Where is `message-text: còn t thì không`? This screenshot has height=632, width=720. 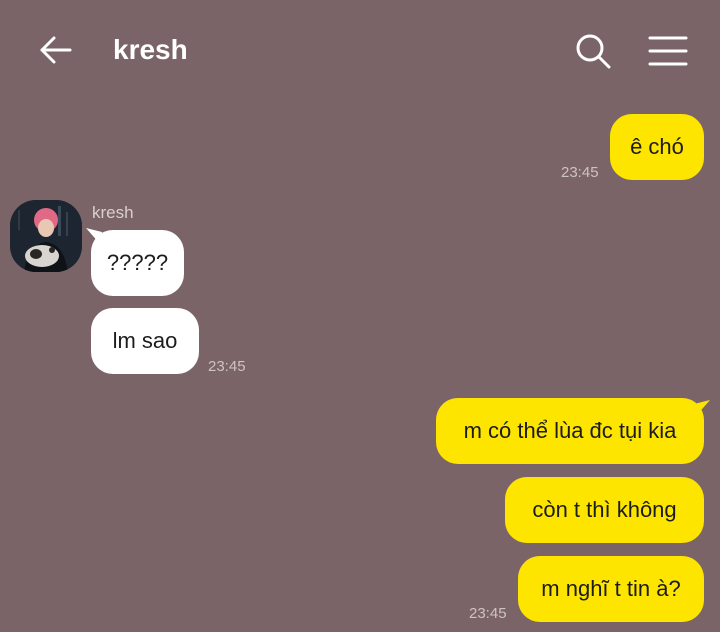 message-text: còn t thì không is located at coordinates (604, 509).